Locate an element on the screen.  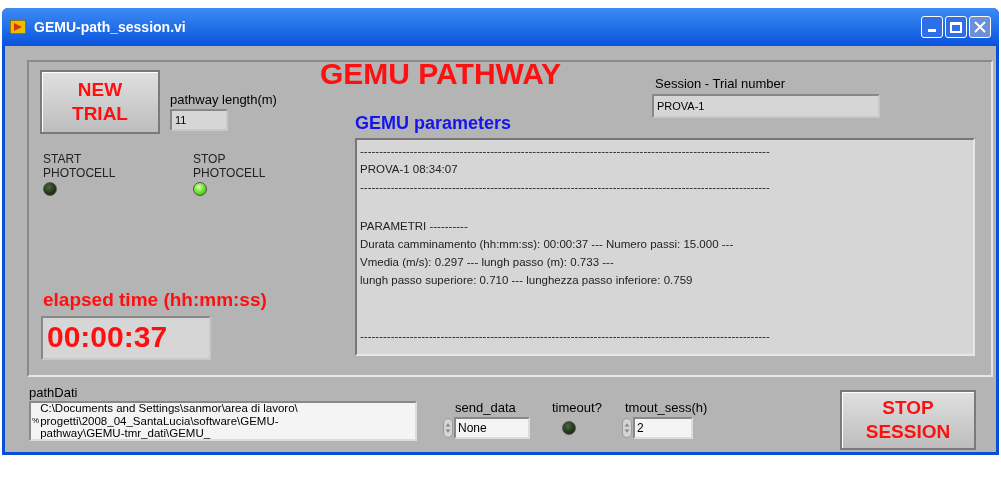
field-label: elapsed time (hh:mm:ss) is located at coordinates (155, 300).